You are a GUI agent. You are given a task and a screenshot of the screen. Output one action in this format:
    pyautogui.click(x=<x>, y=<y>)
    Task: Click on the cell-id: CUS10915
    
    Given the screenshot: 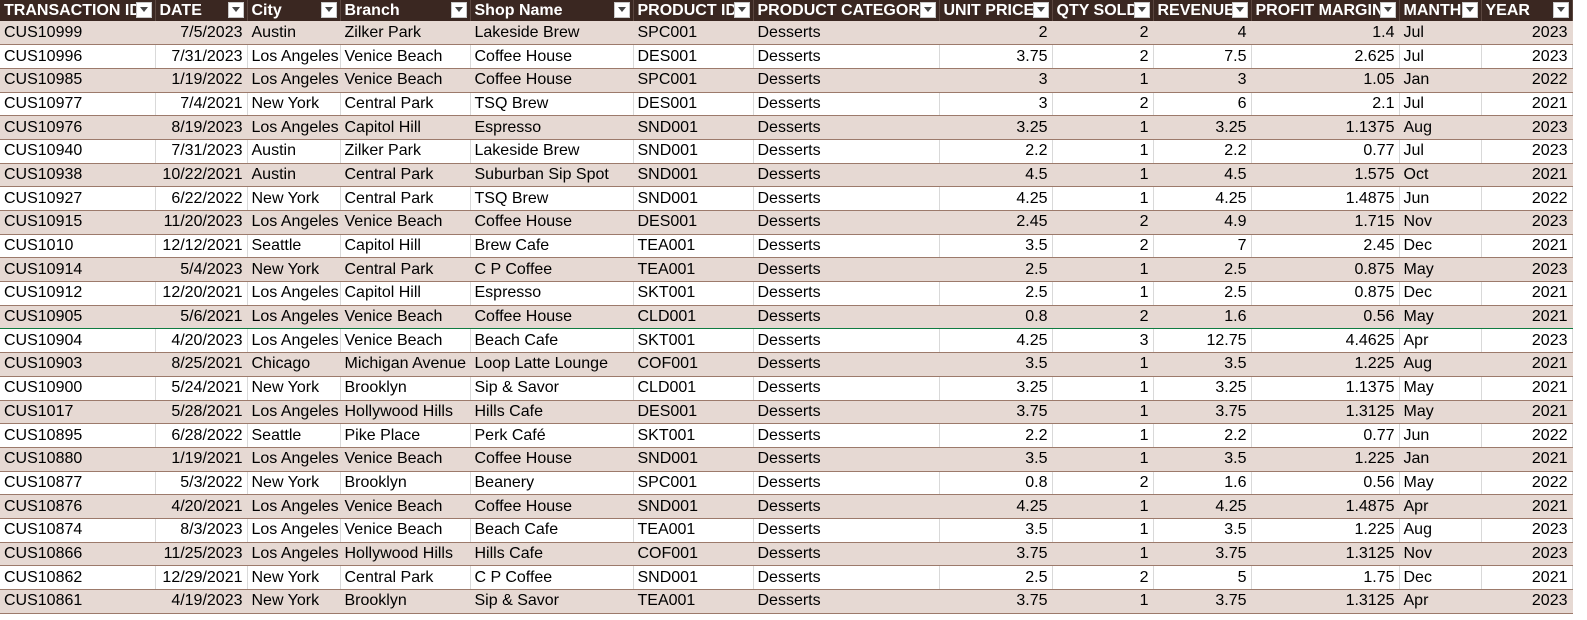 What is the action you would take?
    pyautogui.click(x=78, y=222)
    